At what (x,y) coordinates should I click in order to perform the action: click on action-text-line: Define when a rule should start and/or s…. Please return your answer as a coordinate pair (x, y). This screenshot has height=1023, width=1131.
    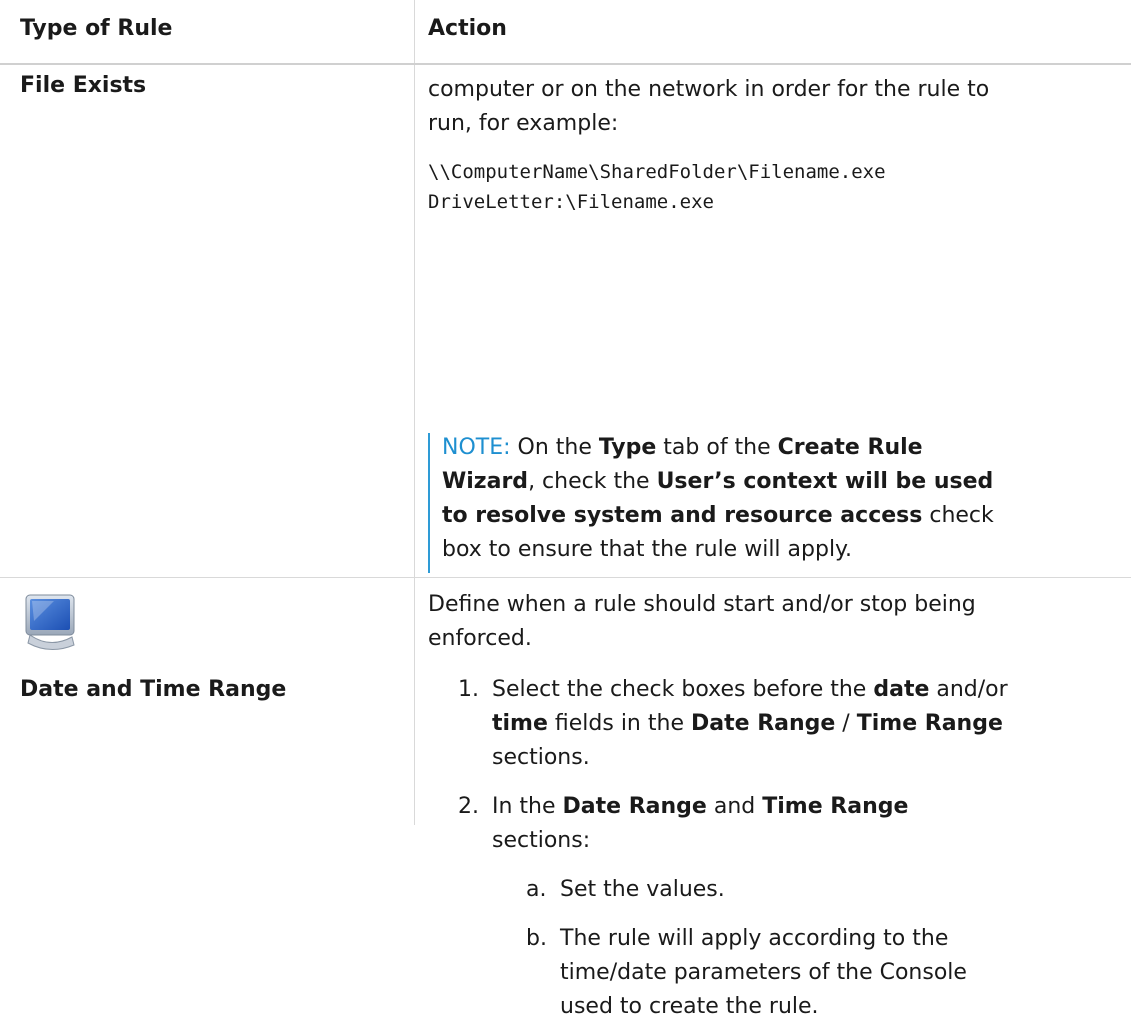
    Looking at the image, I should click on (702, 604).